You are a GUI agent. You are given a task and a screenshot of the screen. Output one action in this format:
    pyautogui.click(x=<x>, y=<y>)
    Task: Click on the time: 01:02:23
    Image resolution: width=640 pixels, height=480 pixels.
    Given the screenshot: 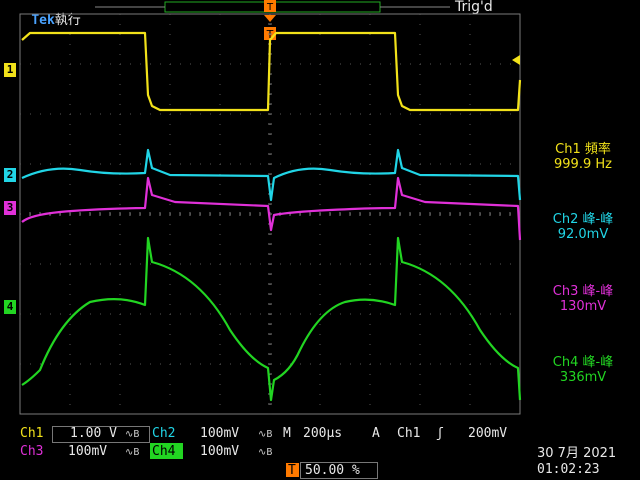 What is the action you would take?
    pyautogui.click(x=568, y=469)
    